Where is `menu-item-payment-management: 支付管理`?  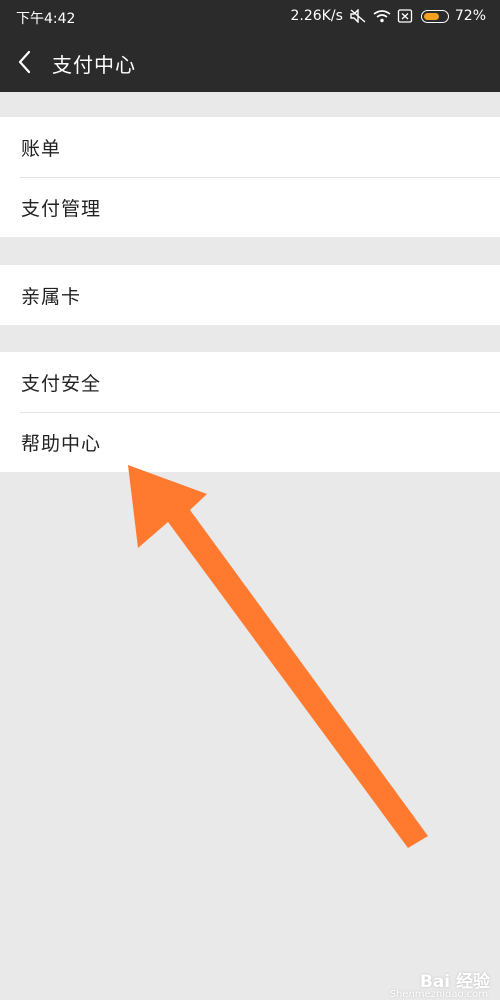
menu-item-payment-management: 支付管理 is located at coordinates (250, 207).